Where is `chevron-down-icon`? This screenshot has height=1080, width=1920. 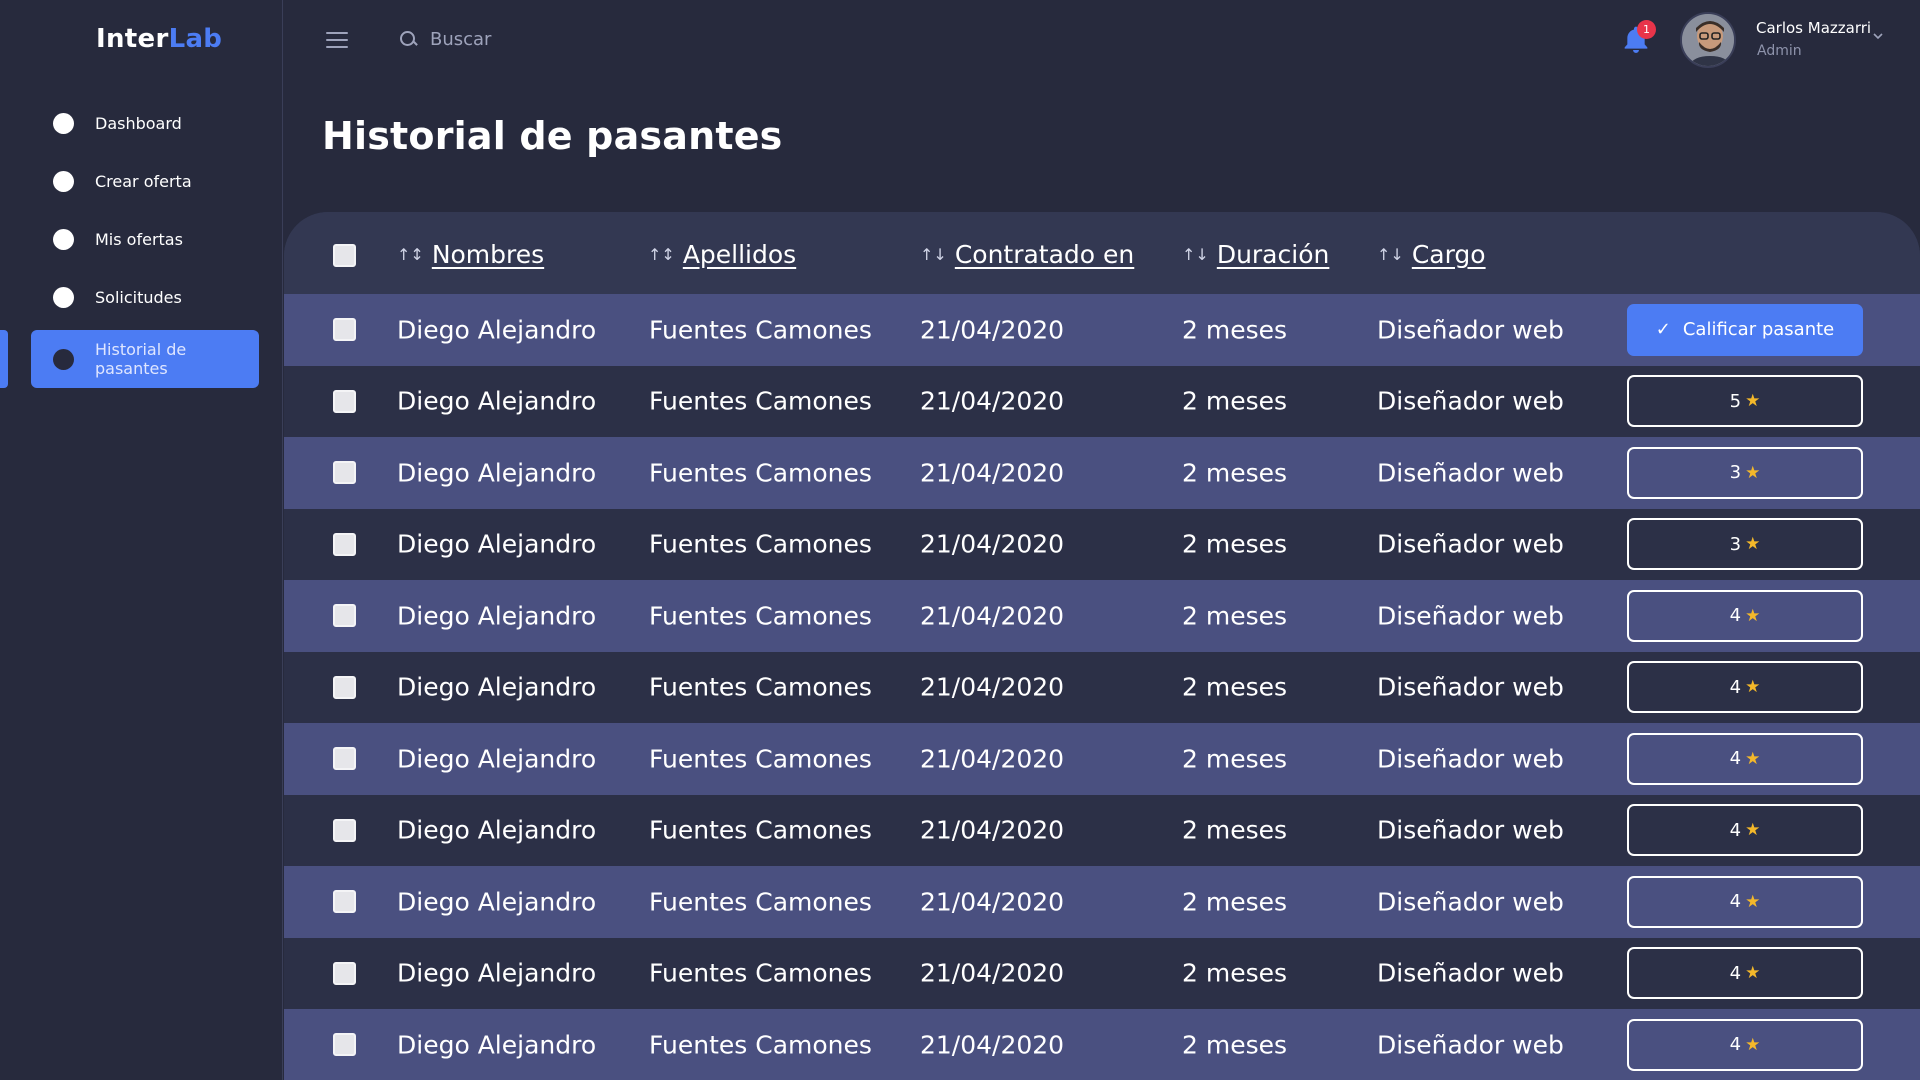
chevron-down-icon is located at coordinates (1878, 36).